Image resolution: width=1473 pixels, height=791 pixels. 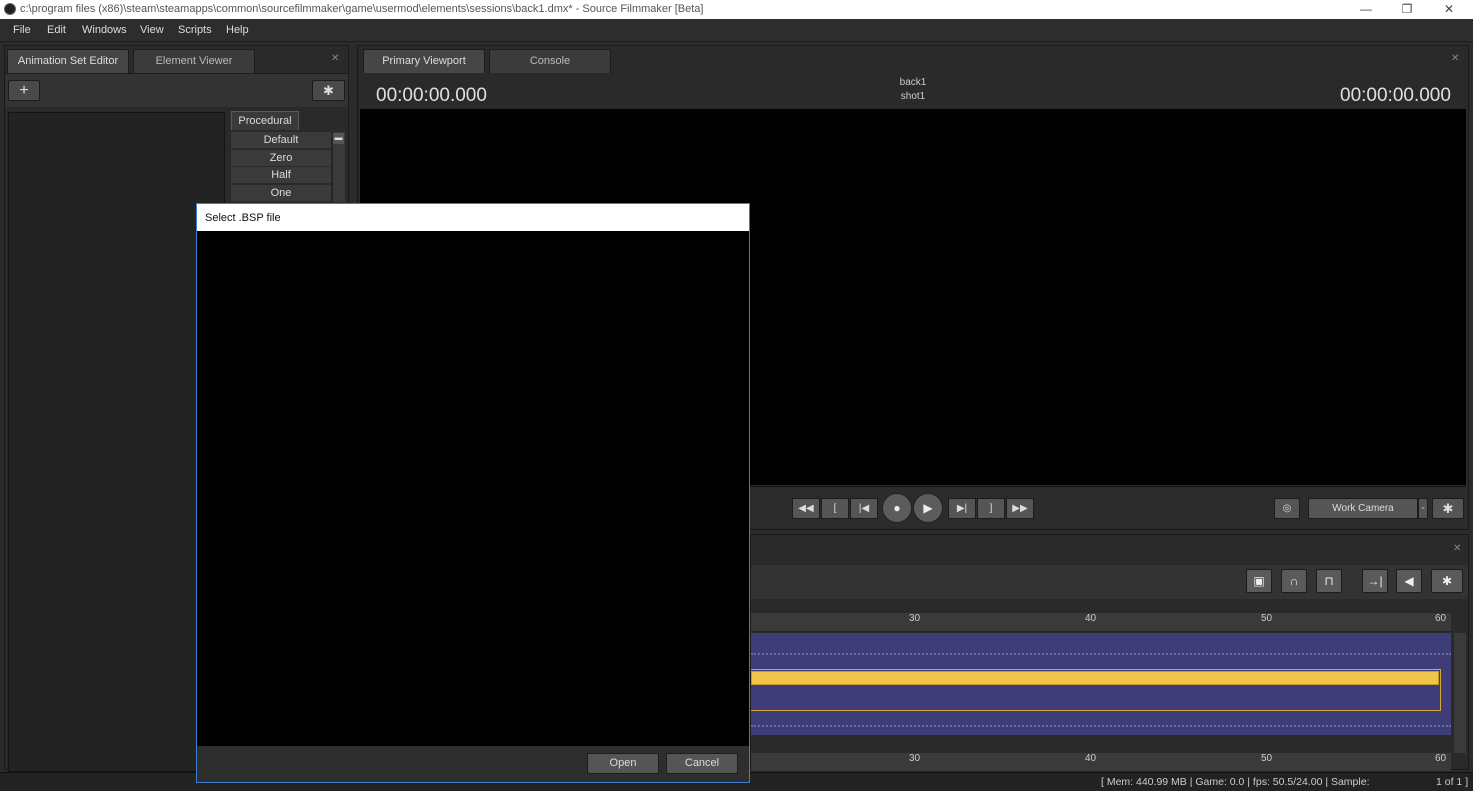 I want to click on menu-help: Help, so click(x=237, y=30).